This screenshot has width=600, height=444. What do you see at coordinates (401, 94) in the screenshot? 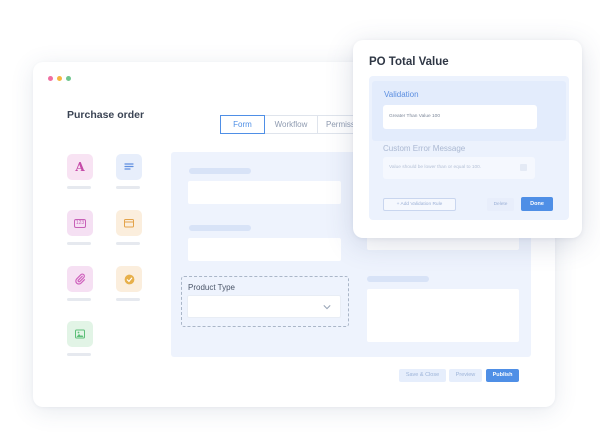
I see `validation-label: Validation` at bounding box center [401, 94].